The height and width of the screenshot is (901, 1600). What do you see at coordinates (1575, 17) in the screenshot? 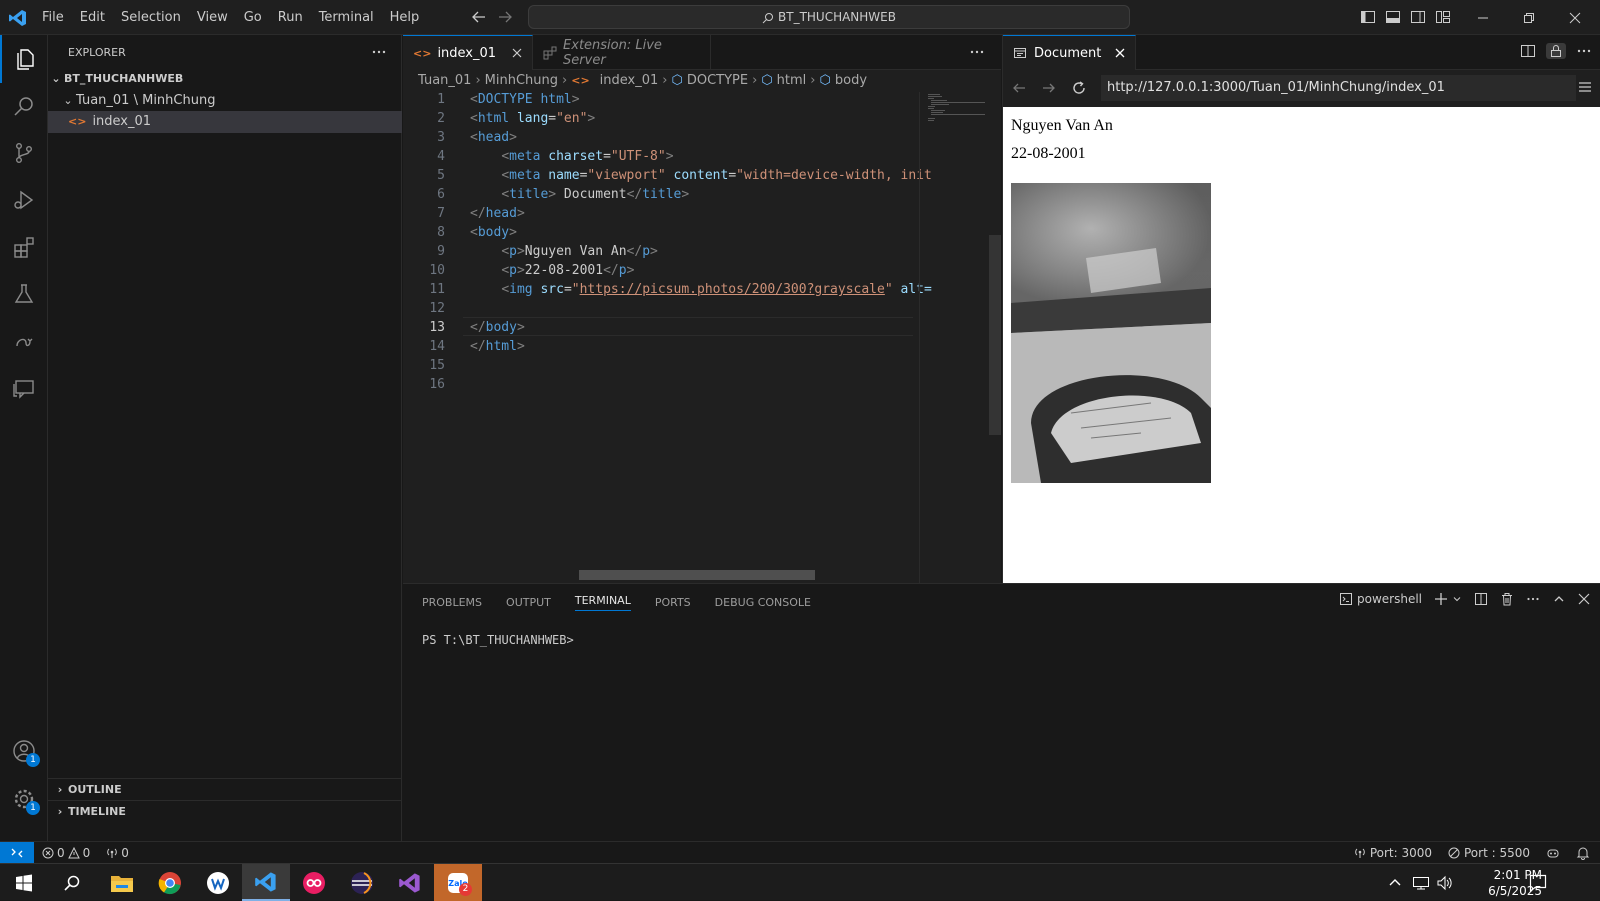
I see `close-window-icon` at bounding box center [1575, 17].